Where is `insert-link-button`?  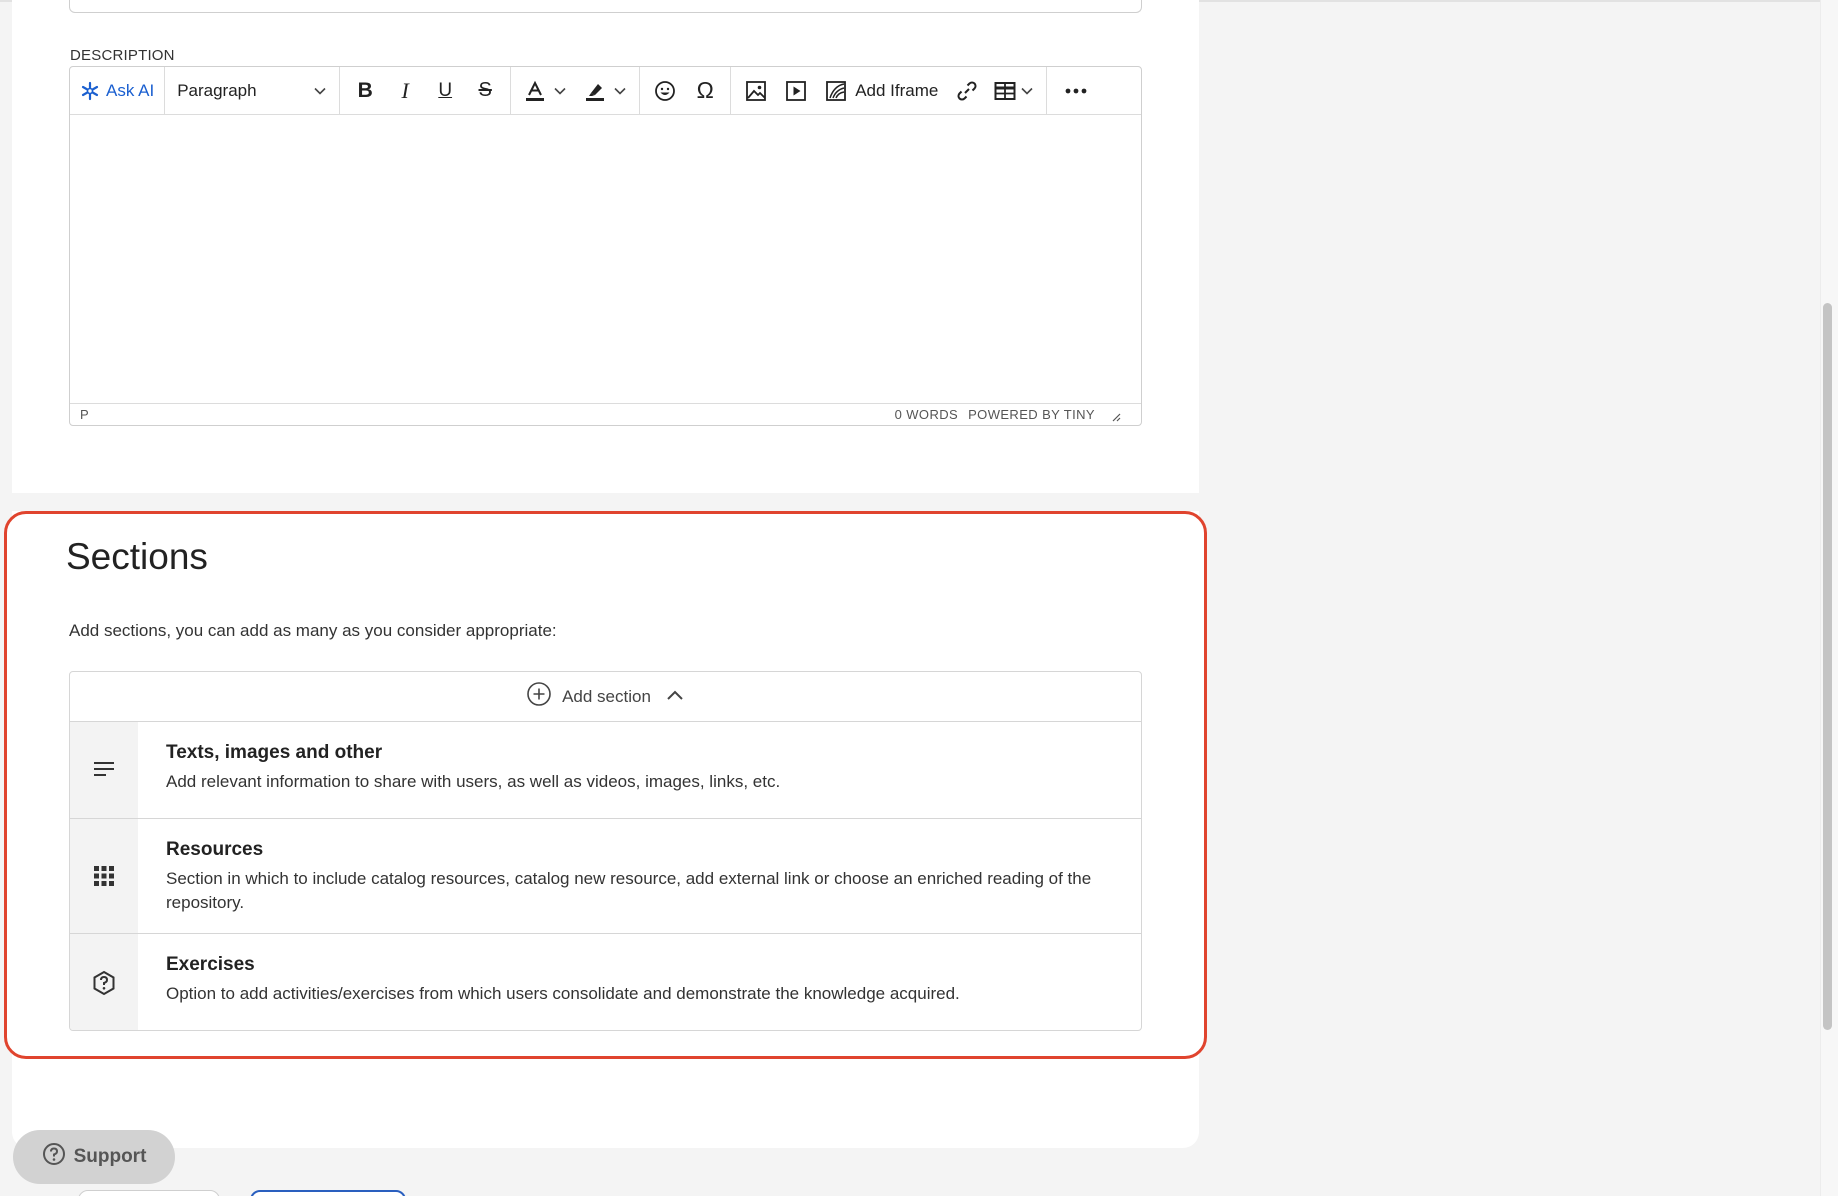
insert-link-button is located at coordinates (967, 91).